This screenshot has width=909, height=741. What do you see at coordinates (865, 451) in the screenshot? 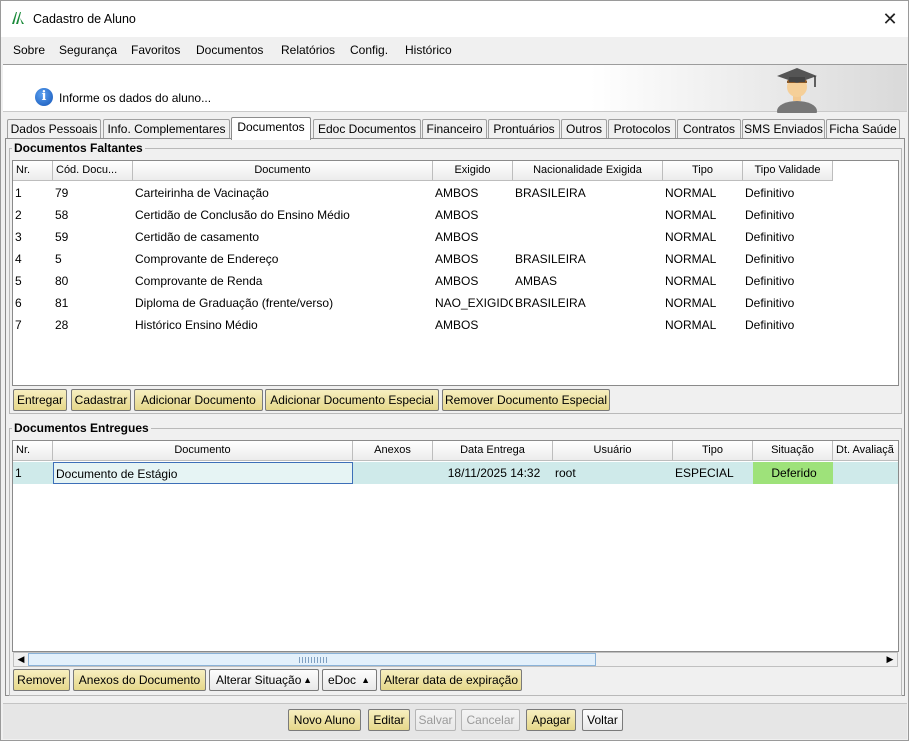
I see `col-dt-avaliacao: Dt. Avaliaçã` at bounding box center [865, 451].